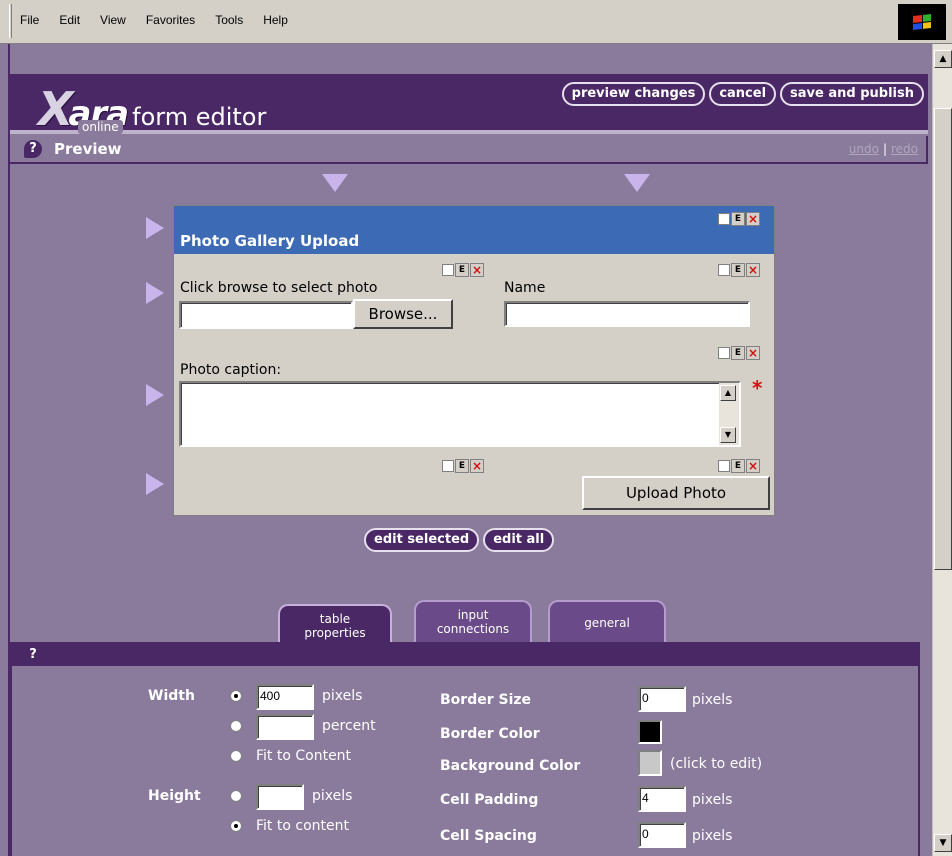 This screenshot has width=952, height=856. What do you see at coordinates (342, 696) in the screenshot?
I see `width-pixels-label: pixels` at bounding box center [342, 696].